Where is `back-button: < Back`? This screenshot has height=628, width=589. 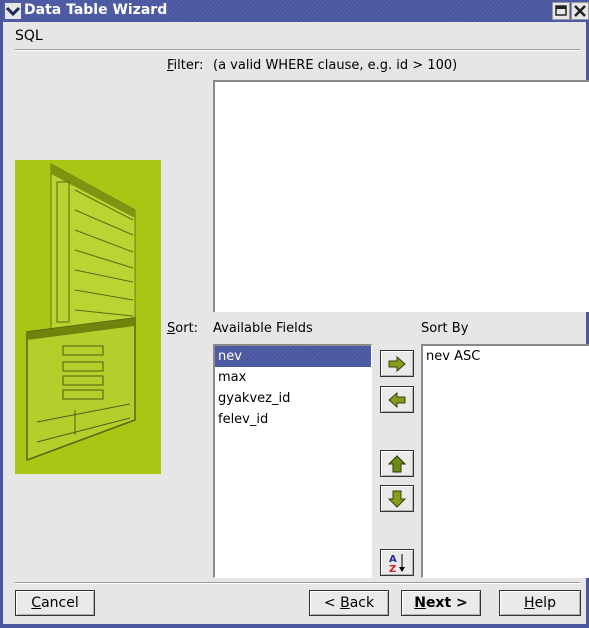 back-button: < Back is located at coordinates (349, 603).